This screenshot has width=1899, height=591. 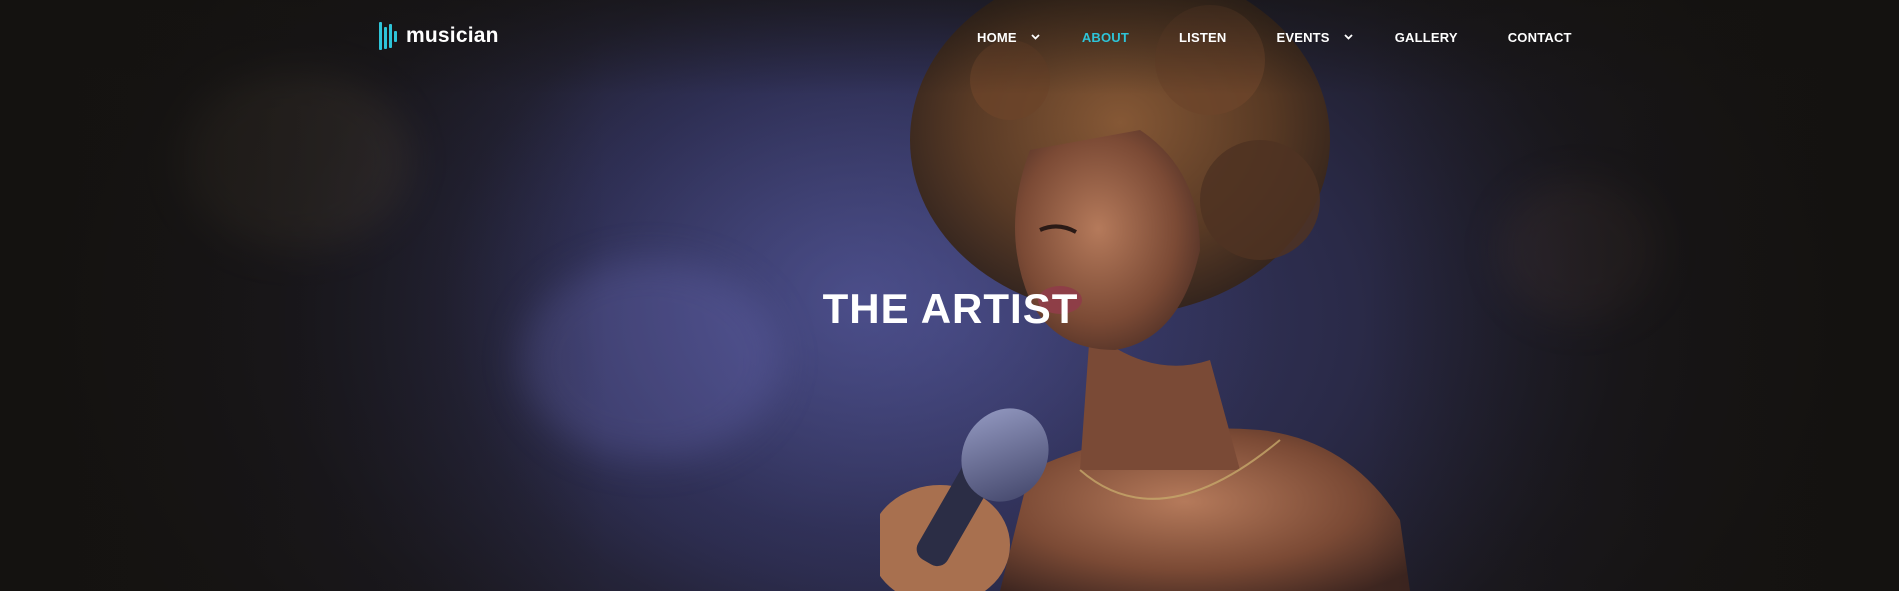 I want to click on nav-item-events: EVENTS, so click(x=1314, y=37).